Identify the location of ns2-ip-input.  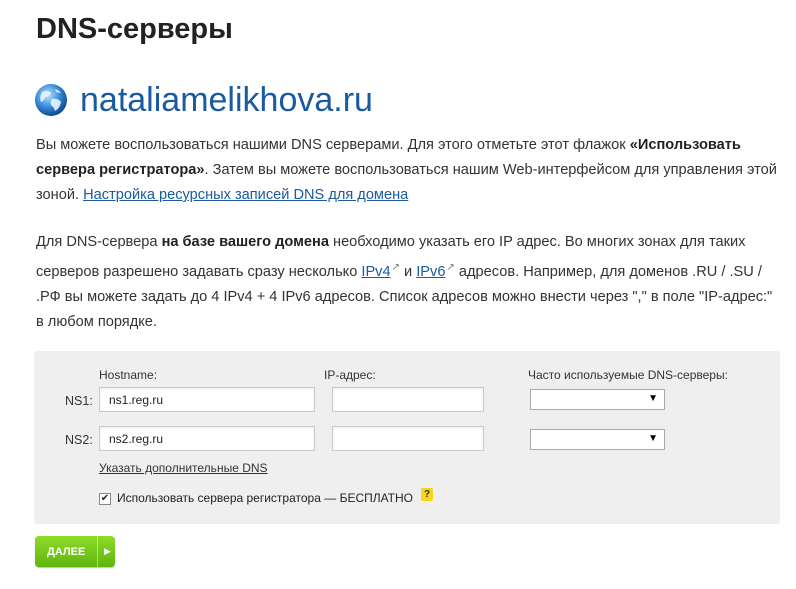
(408, 438).